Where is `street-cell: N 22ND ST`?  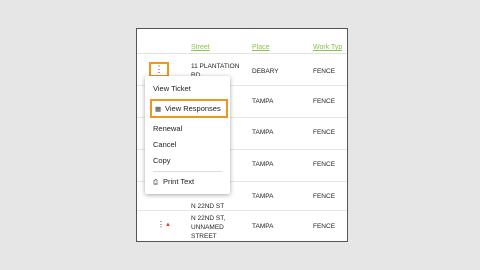 street-cell: N 22ND ST is located at coordinates (208, 206).